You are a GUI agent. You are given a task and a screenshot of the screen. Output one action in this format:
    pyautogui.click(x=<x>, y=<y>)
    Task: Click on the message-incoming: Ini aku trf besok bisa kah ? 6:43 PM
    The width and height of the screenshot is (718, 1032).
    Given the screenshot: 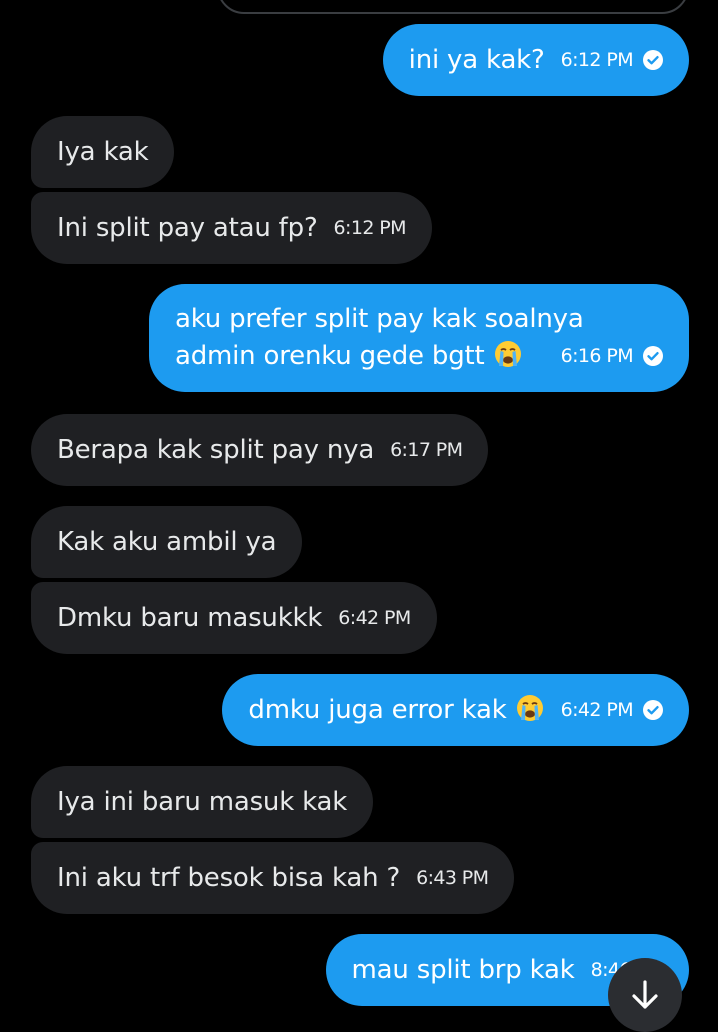 What is the action you would take?
    pyautogui.click(x=273, y=878)
    